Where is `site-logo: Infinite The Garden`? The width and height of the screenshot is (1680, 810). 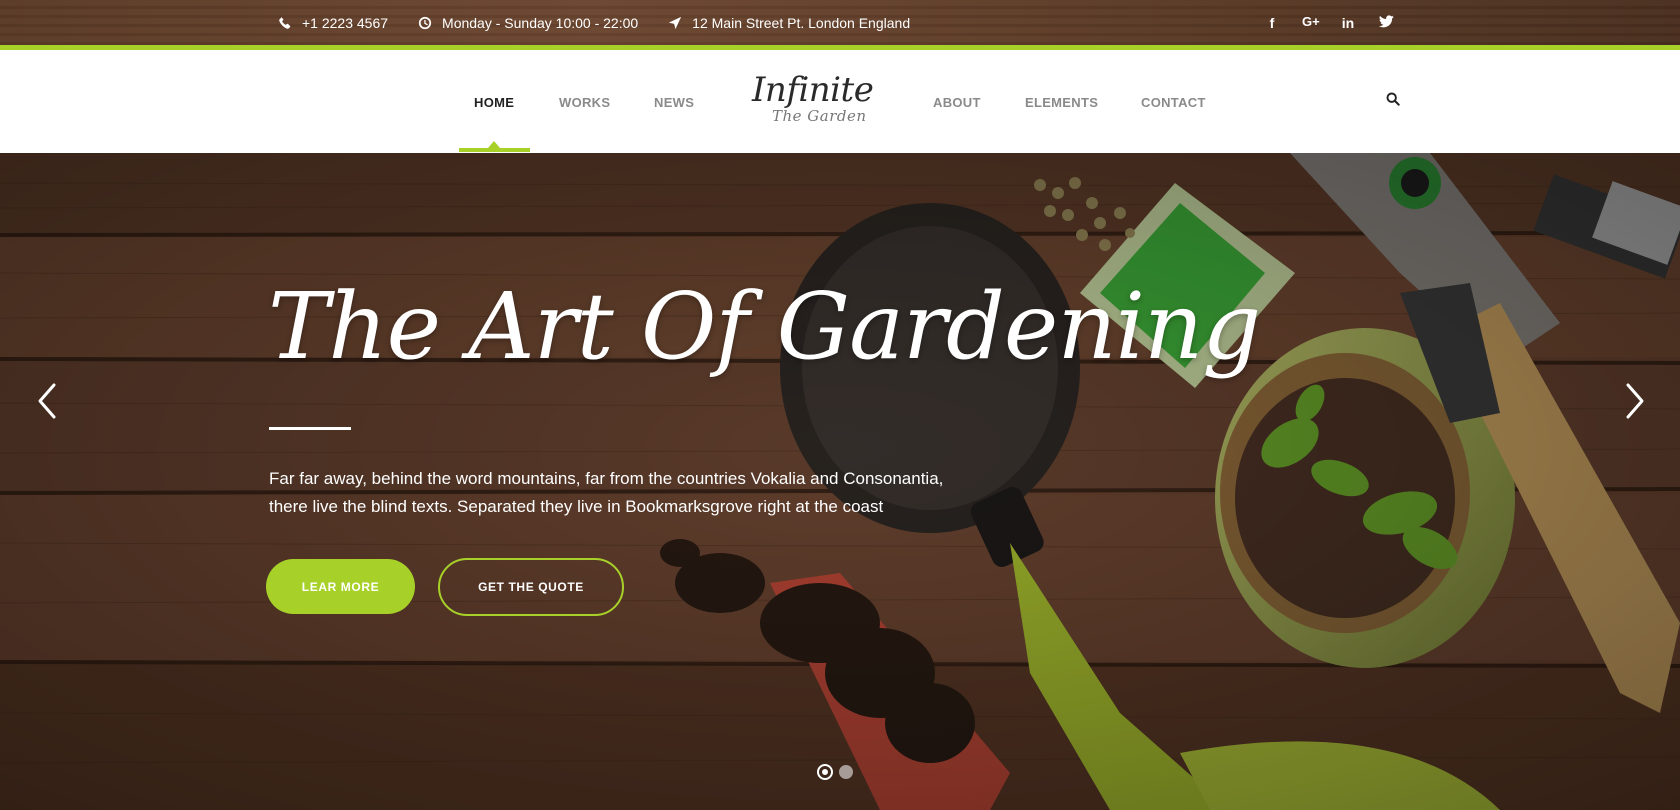
site-logo: Infinite The Garden is located at coordinates (814, 100).